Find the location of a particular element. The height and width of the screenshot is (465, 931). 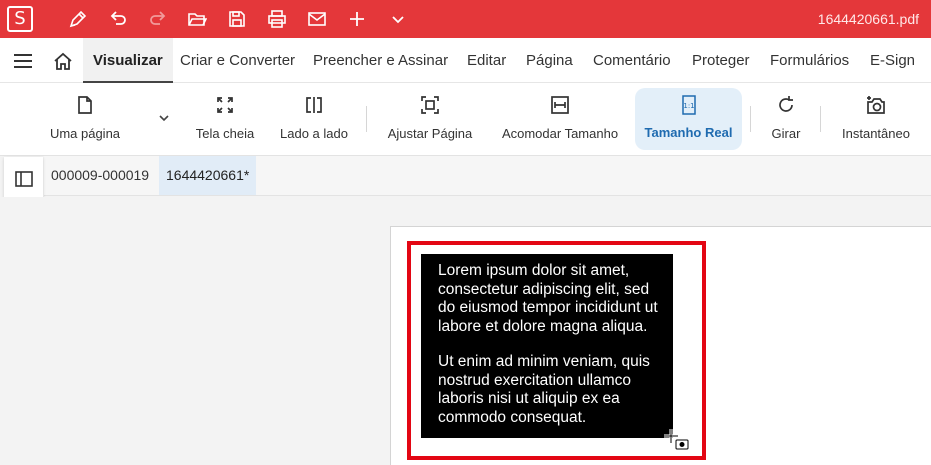

hamburger-menu-icon is located at coordinates (23, 61).